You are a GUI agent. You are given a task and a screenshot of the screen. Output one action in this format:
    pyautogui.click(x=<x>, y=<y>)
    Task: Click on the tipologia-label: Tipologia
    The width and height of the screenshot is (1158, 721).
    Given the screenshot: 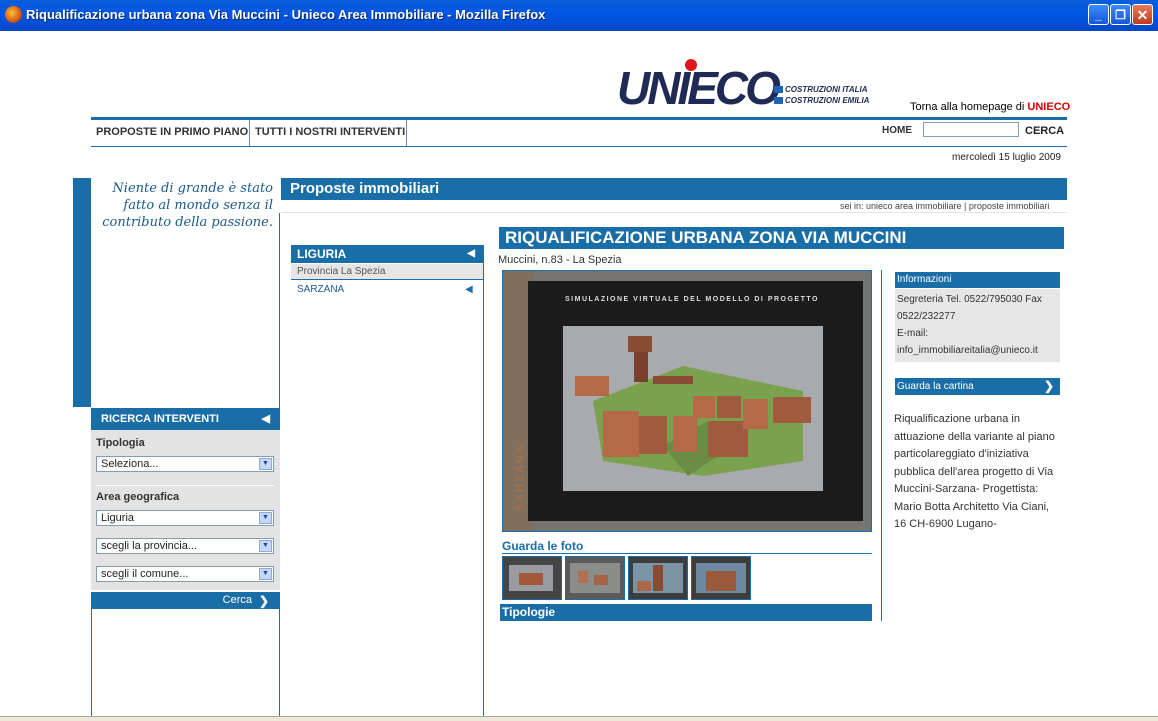 What is the action you would take?
    pyautogui.click(x=120, y=443)
    